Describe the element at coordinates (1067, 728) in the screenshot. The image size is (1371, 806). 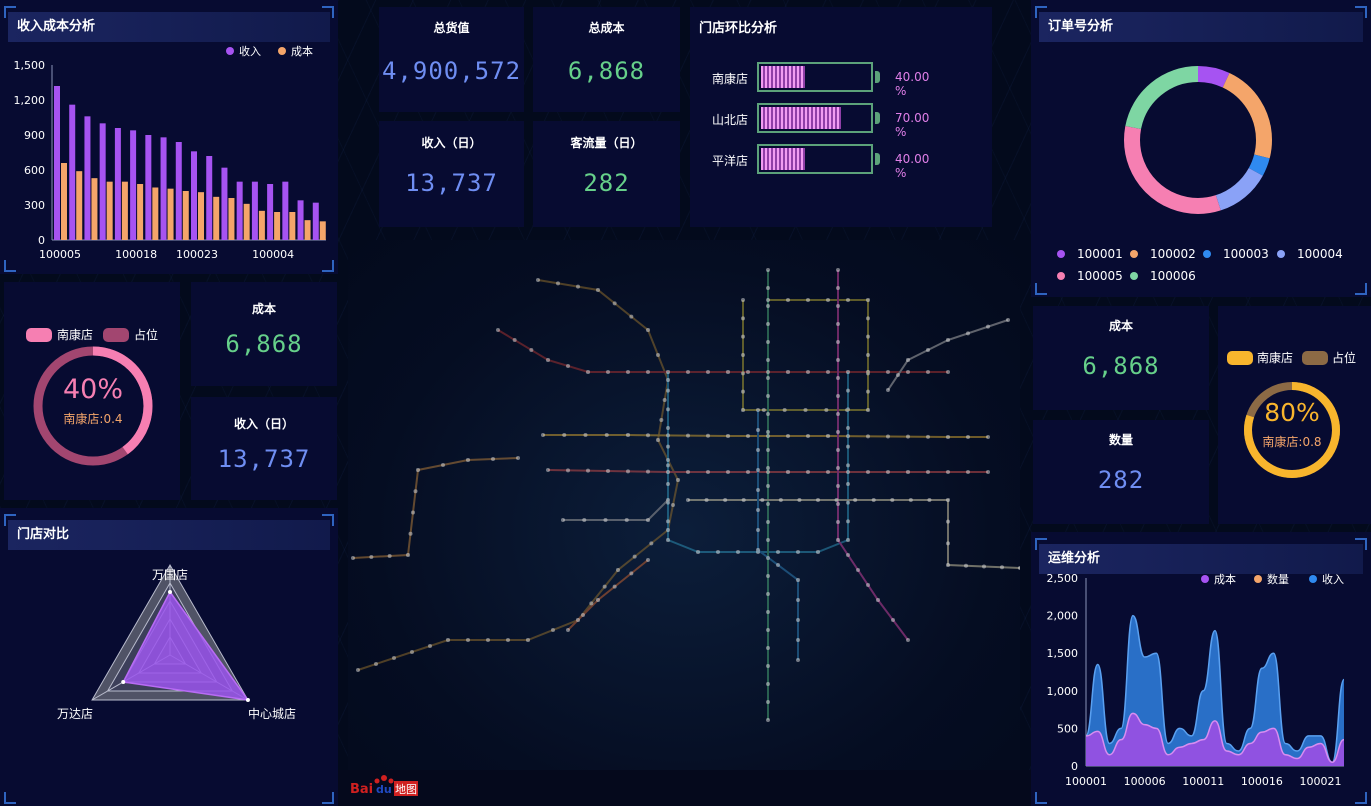
I see `y-tick-label: 500` at that location.